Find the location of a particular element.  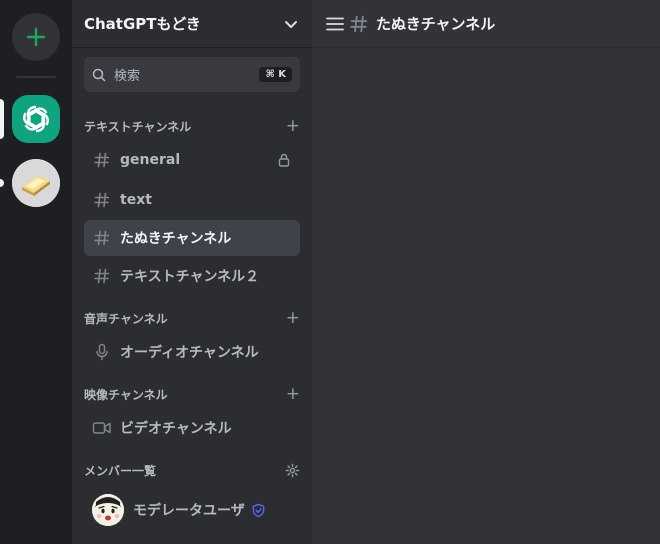

hamburger-menu-icon is located at coordinates (335, 24).